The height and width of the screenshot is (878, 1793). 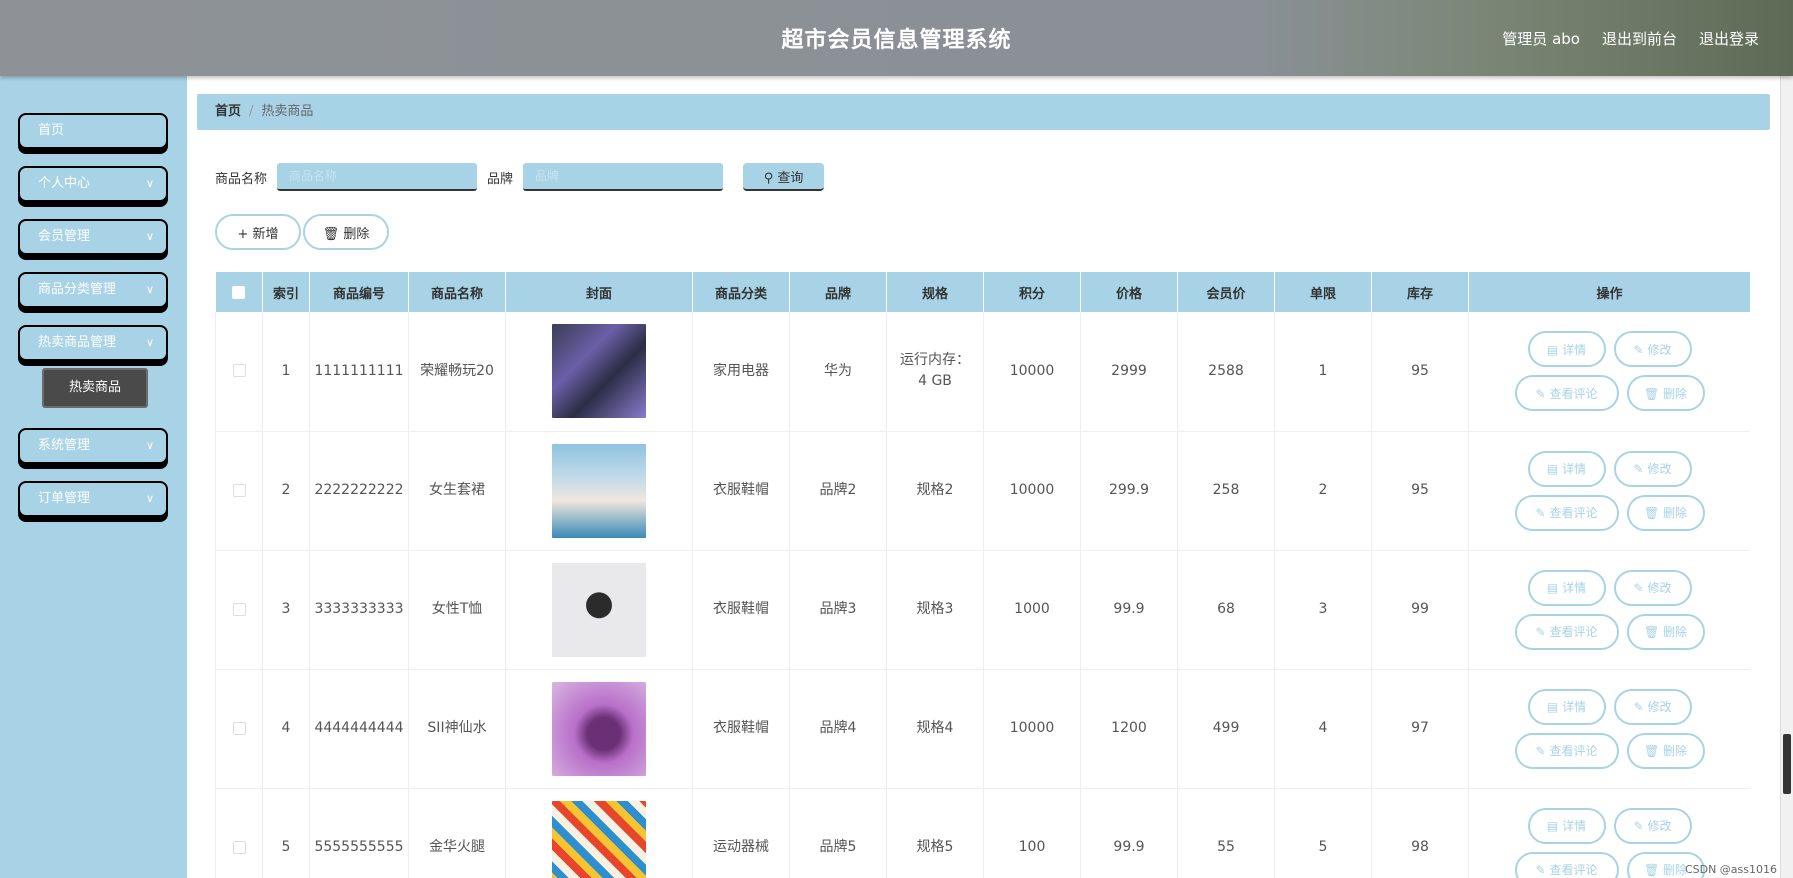 I want to click on row-name: 荣耀畅玩20, so click(x=457, y=372).